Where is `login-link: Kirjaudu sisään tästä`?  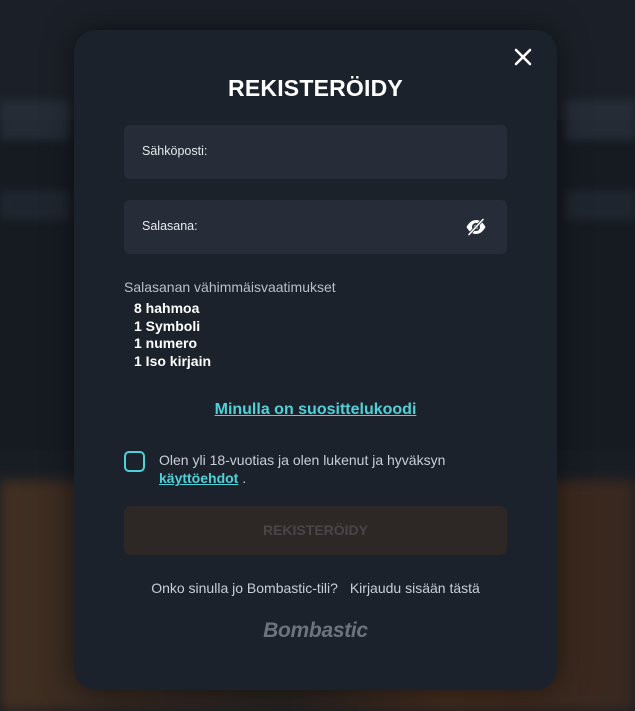
login-link: Kirjaudu sisään tästä is located at coordinates (415, 588).